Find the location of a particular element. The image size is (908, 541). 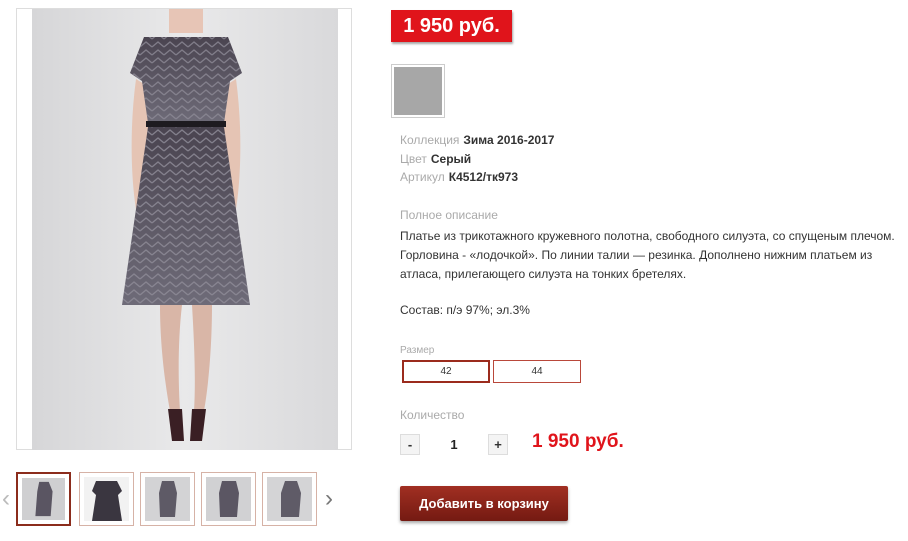

color-swatch-fill is located at coordinates (418, 91).